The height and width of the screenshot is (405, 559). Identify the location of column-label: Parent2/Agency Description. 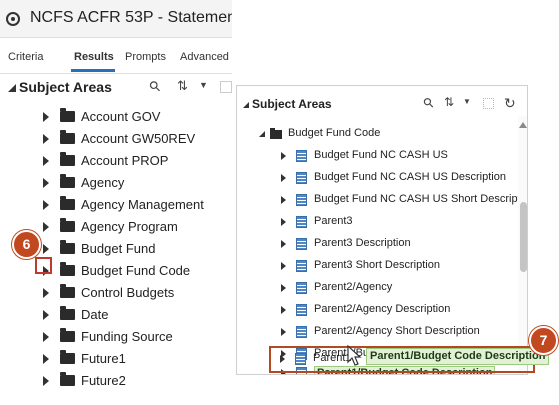
(382, 309).